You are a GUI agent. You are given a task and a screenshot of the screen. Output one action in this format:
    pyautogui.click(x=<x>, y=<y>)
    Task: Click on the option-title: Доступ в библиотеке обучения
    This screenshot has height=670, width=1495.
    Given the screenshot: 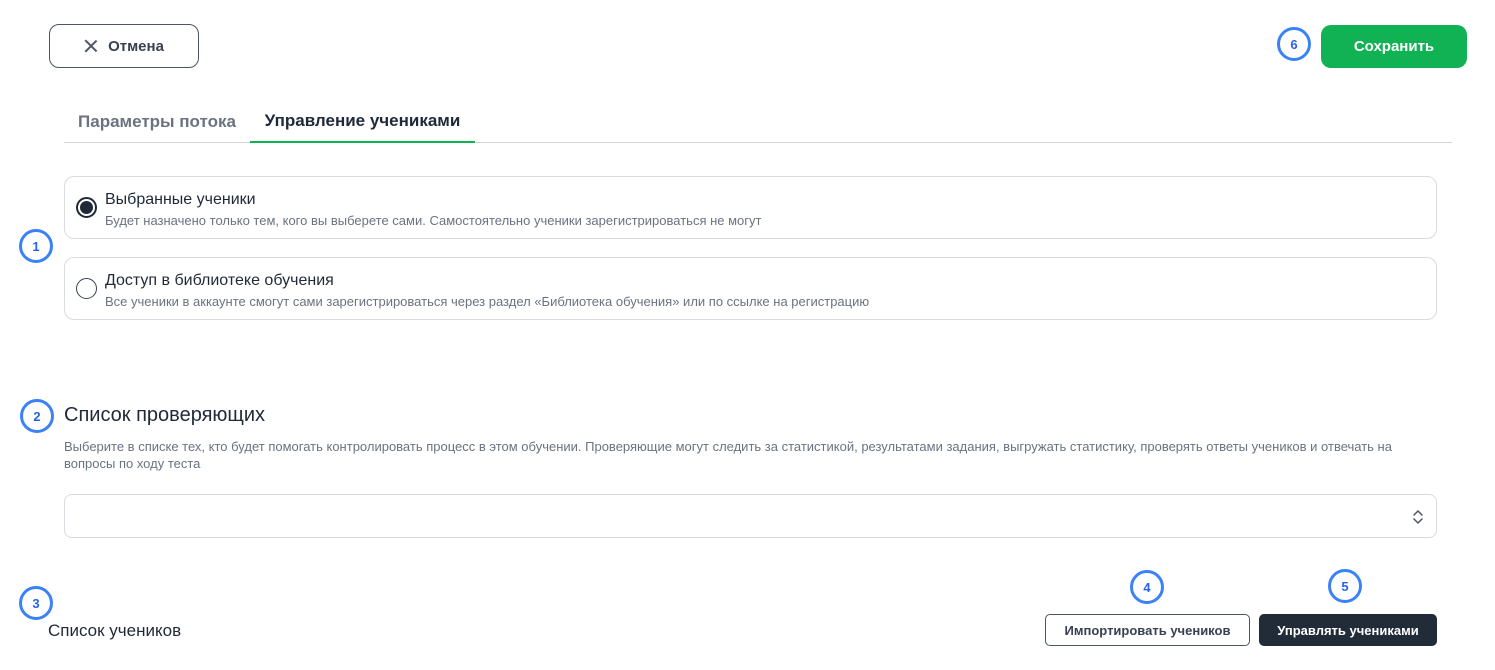 What is the action you would take?
    pyautogui.click(x=219, y=280)
    